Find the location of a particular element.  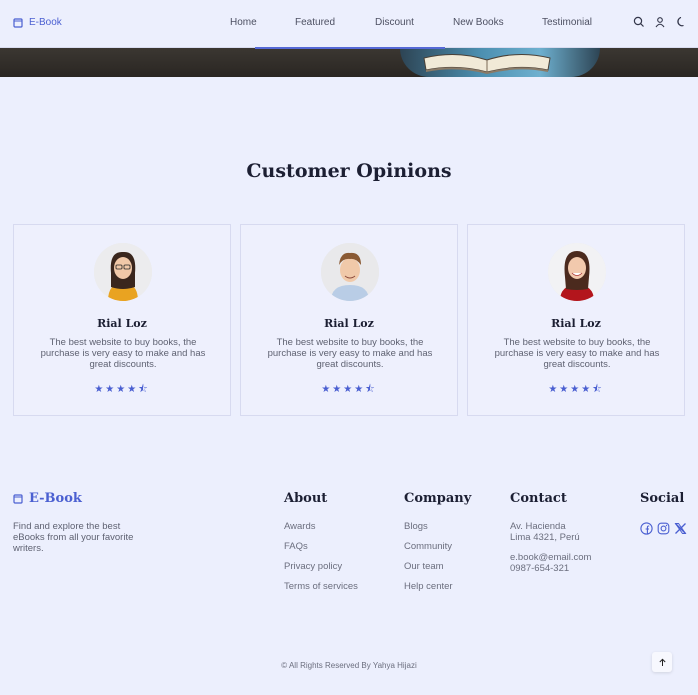

brand-logo: E-Book is located at coordinates (37, 22).